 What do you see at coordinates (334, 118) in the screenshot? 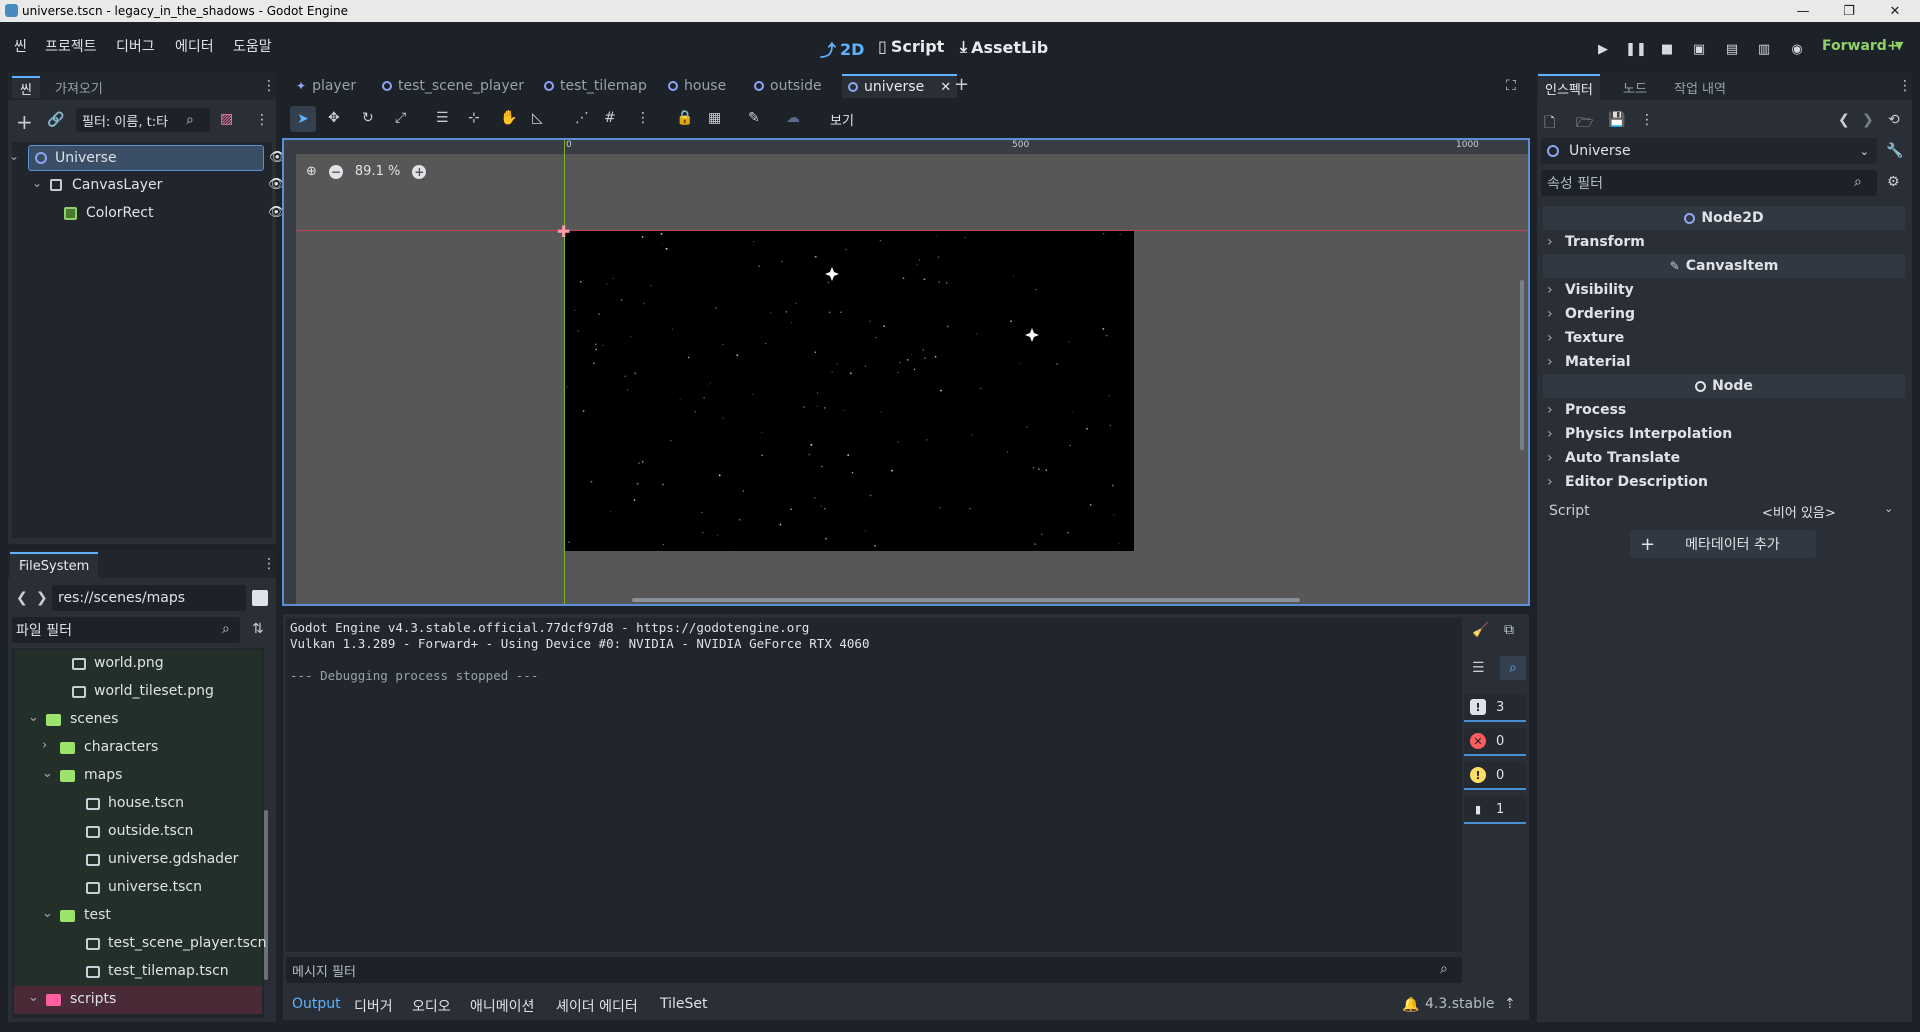
I see `move-mode-icon: ✥` at bounding box center [334, 118].